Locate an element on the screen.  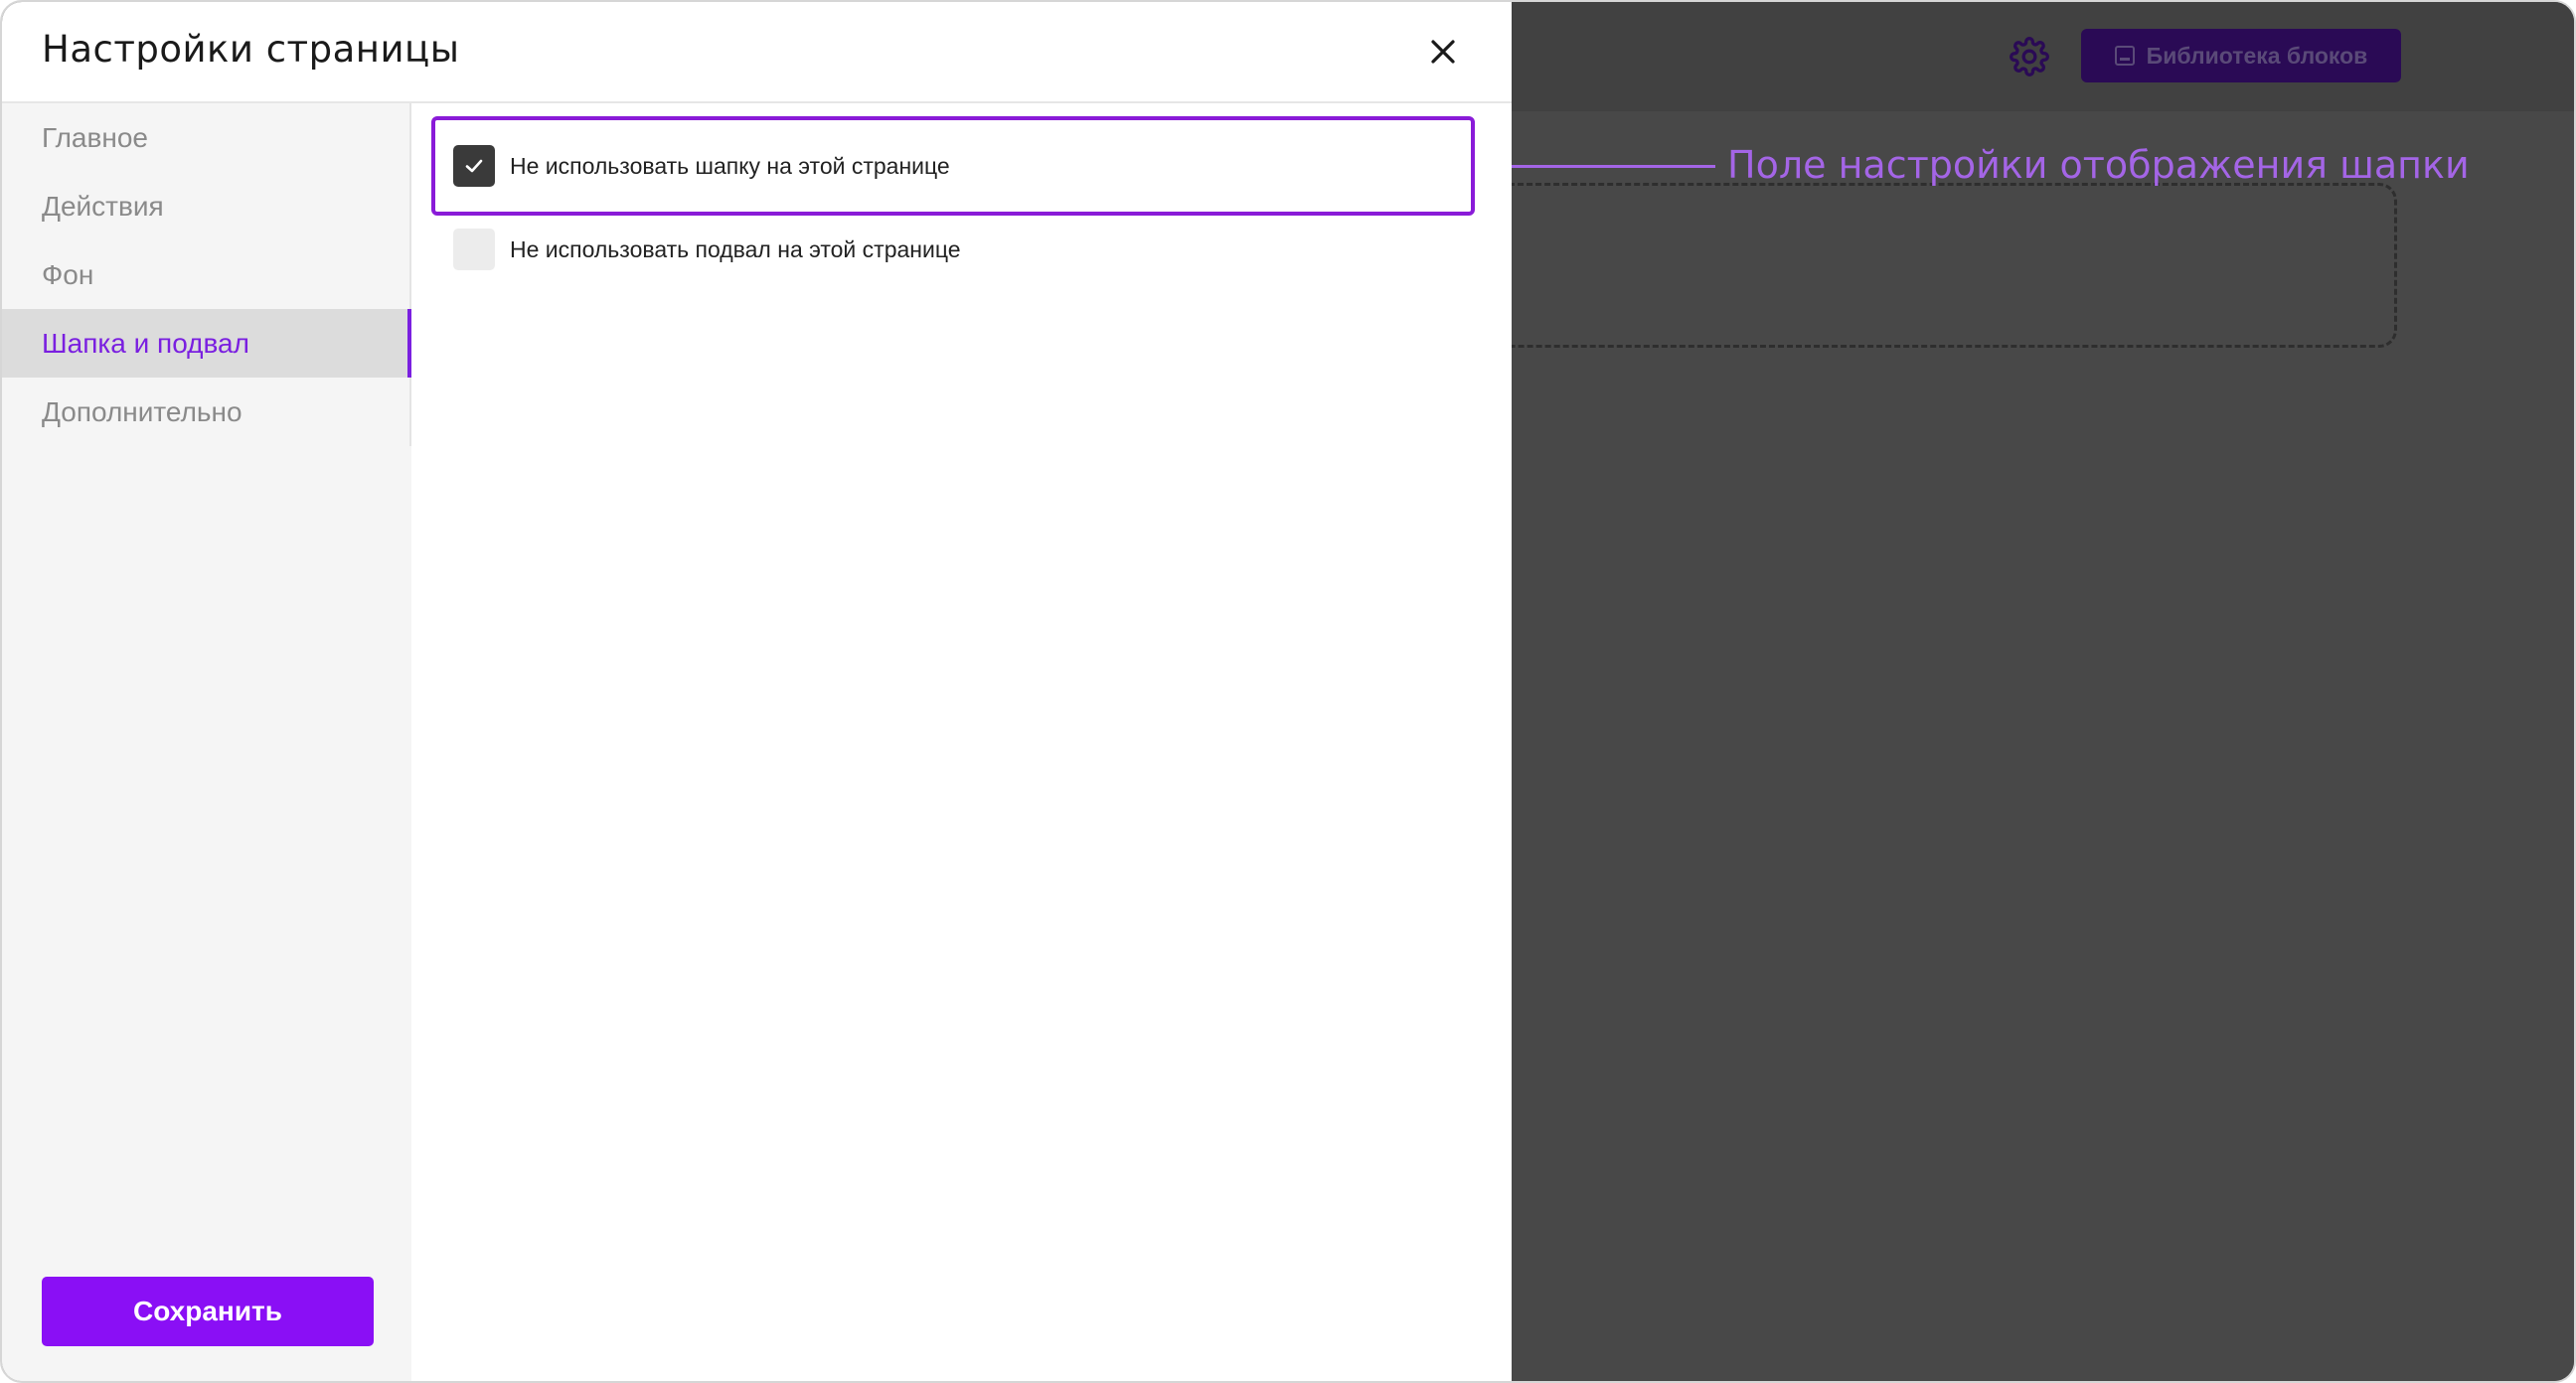
save-button: Сохранить is located at coordinates (208, 1311).